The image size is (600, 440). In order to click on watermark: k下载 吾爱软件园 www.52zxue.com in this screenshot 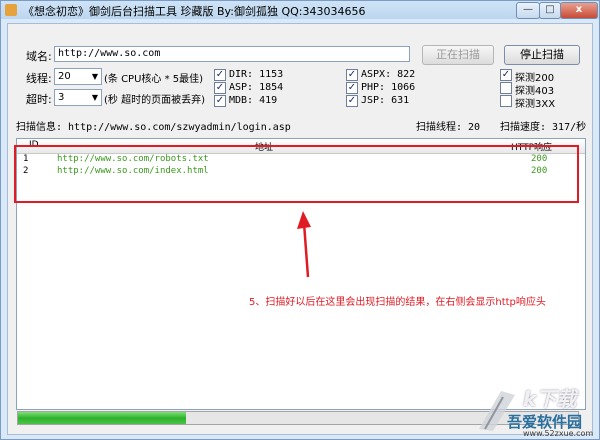, I will do `click(535, 408)`.